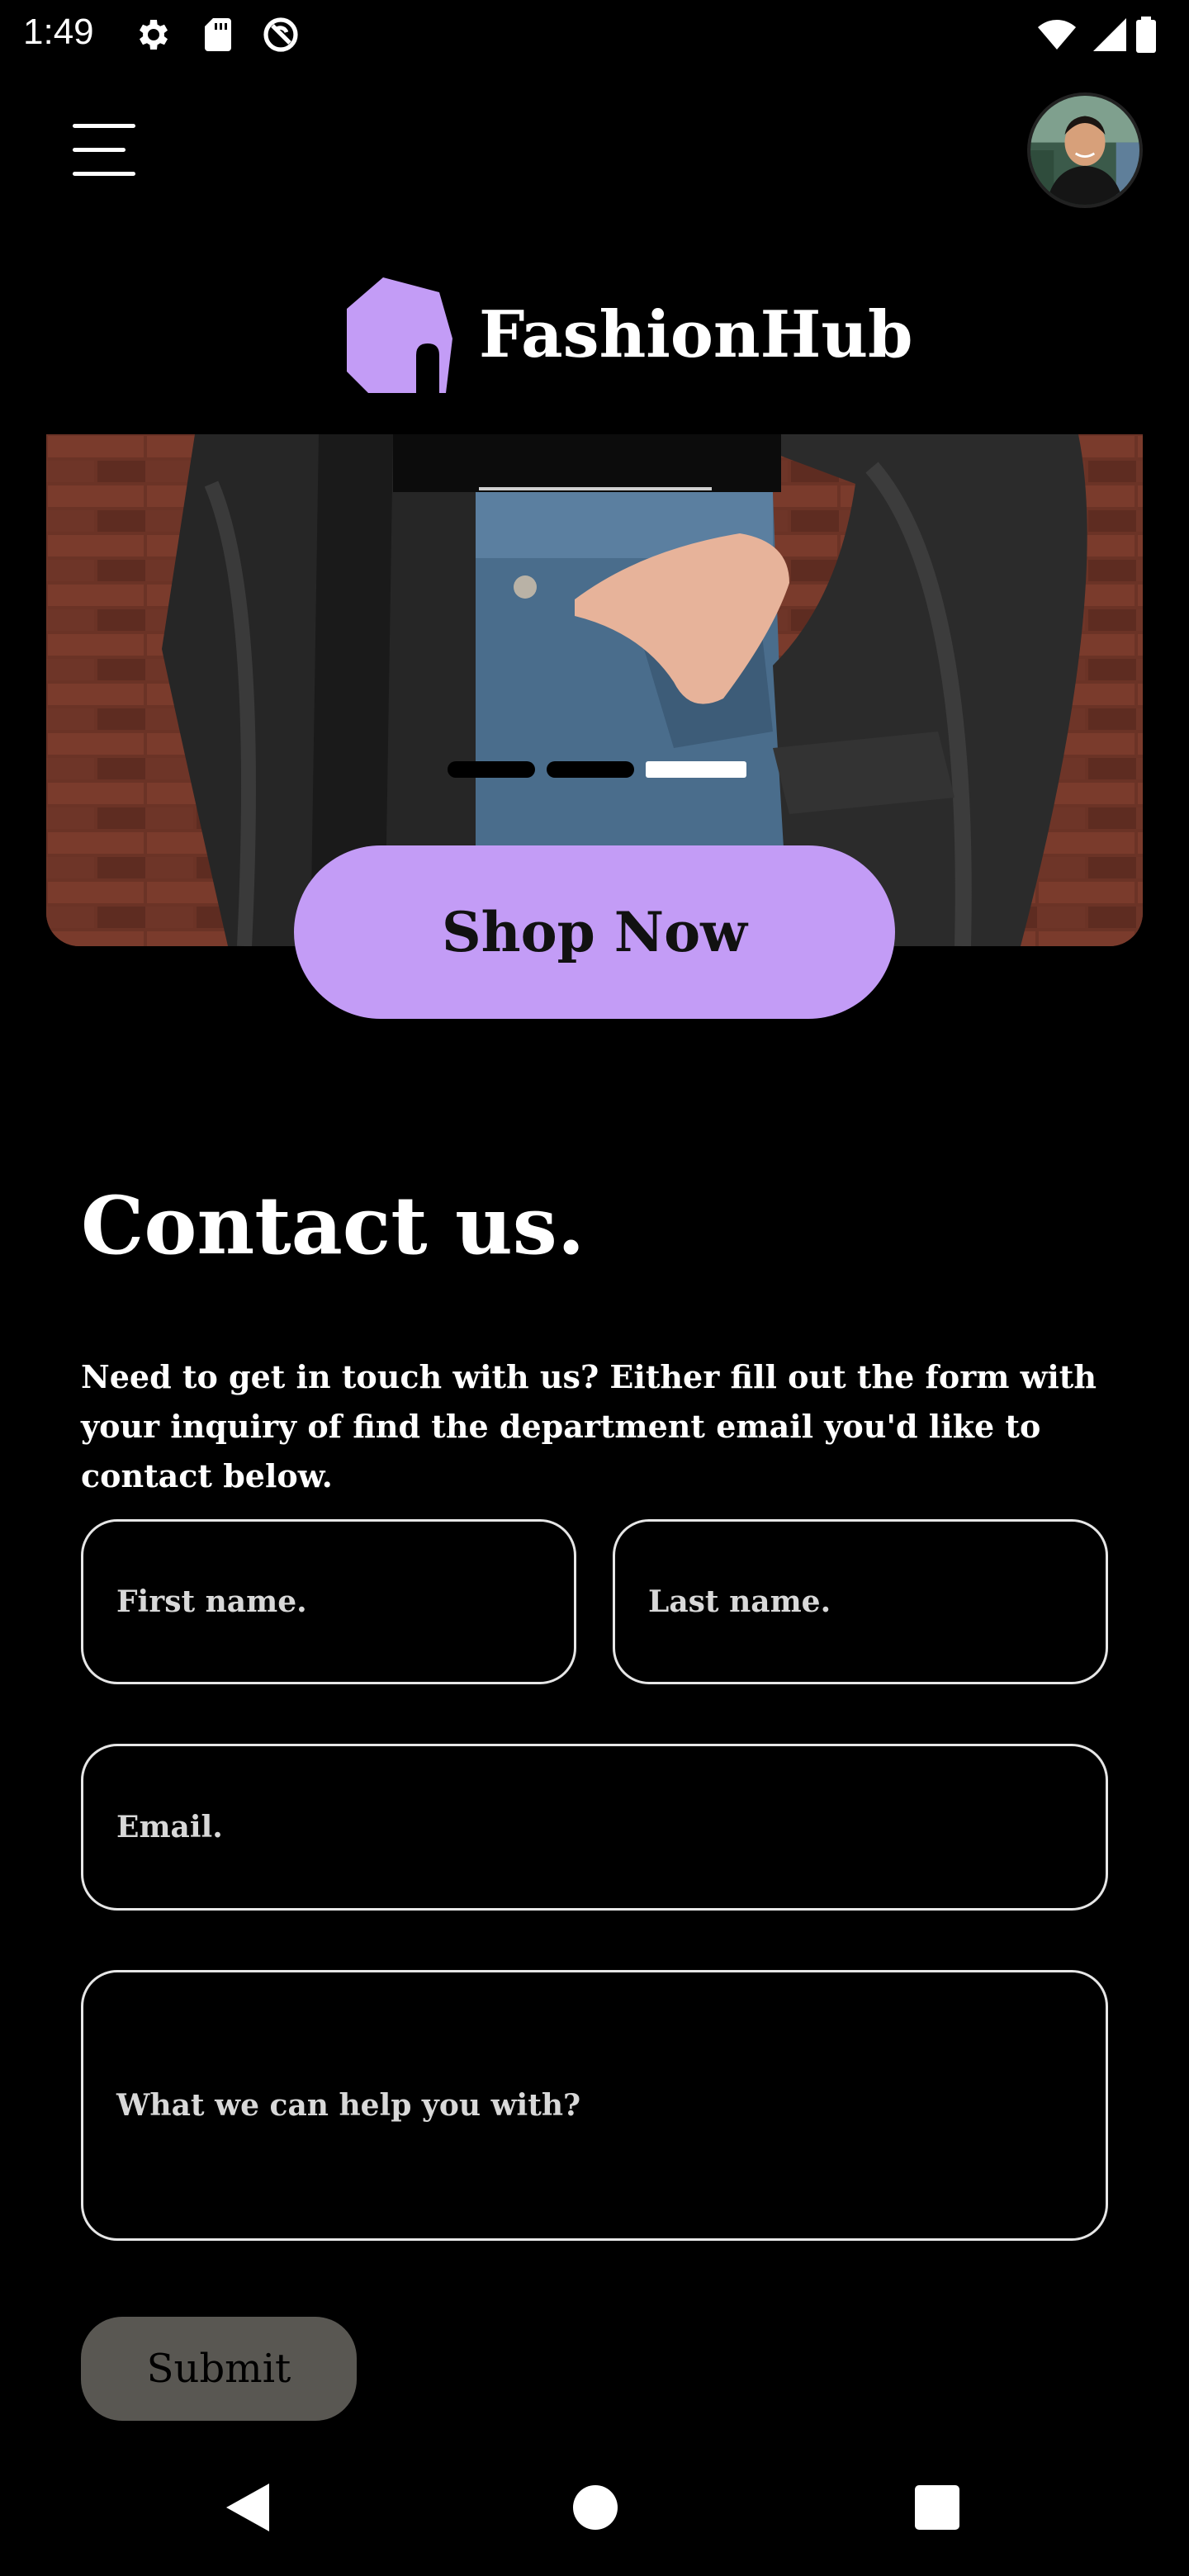 The image size is (1189, 2576). I want to click on first-name-field: First name., so click(328, 1601).